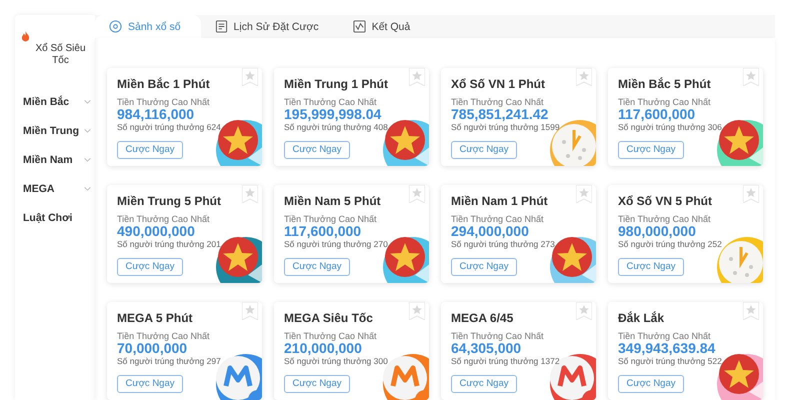  I want to click on game-title: Miền Trung 5 Phút, so click(169, 201).